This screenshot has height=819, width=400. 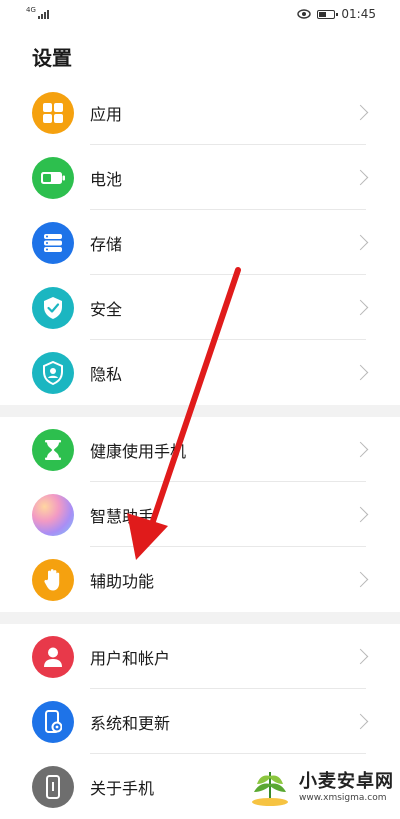 I want to click on settings-item-users: 用户和帐户, so click(x=200, y=656).